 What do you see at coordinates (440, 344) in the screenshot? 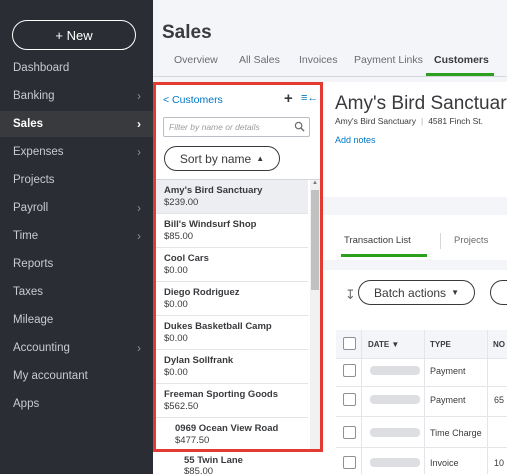
I see `col-type: TYPE` at bounding box center [440, 344].